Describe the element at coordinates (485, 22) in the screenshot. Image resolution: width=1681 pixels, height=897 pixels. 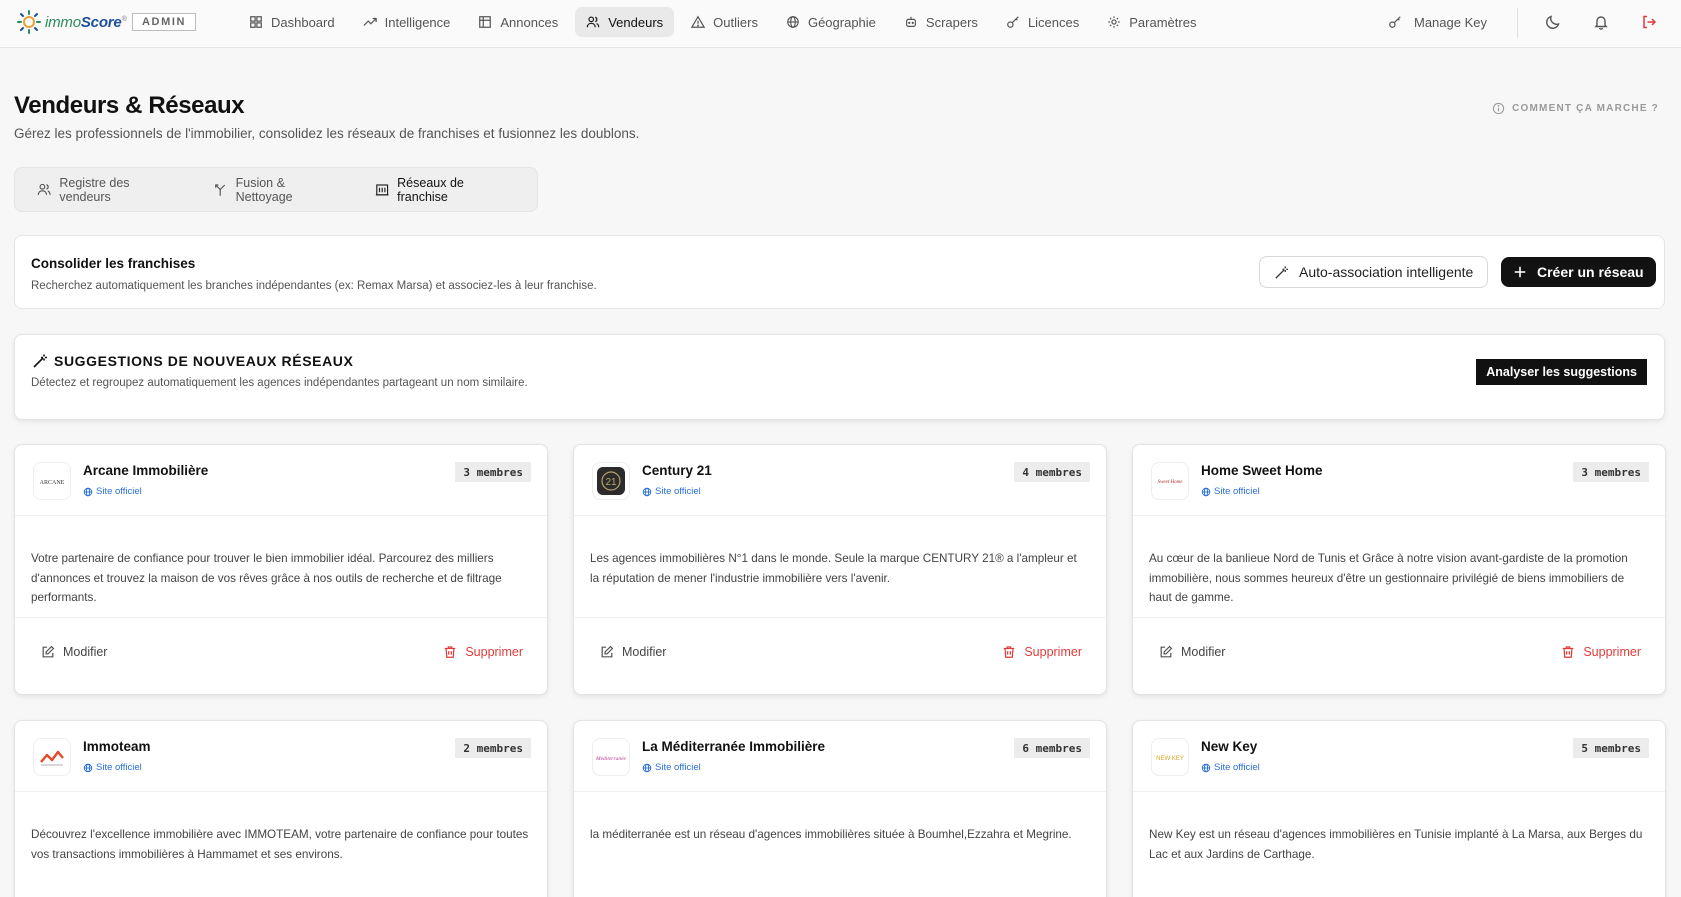
I see `table-icon` at that location.